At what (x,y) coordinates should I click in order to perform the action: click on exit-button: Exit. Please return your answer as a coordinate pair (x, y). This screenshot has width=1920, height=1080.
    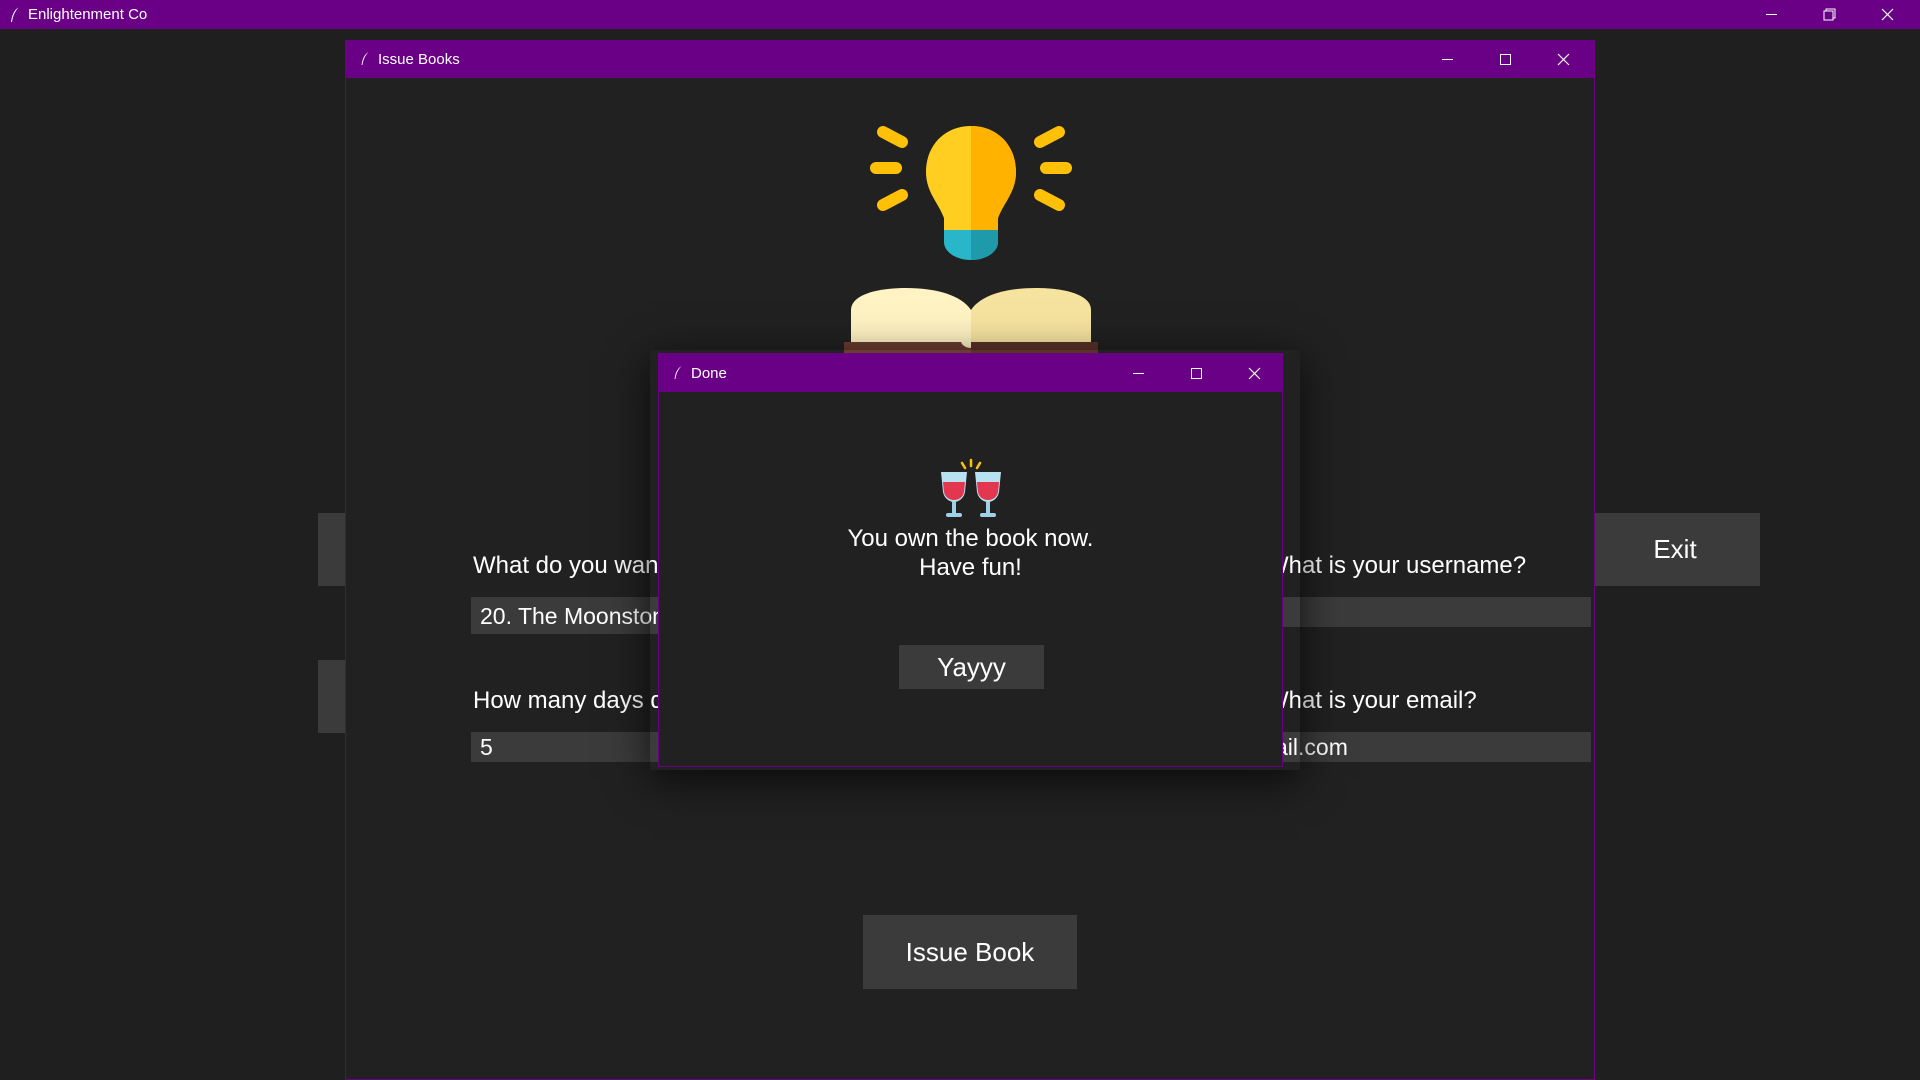
    Looking at the image, I should click on (1670, 549).